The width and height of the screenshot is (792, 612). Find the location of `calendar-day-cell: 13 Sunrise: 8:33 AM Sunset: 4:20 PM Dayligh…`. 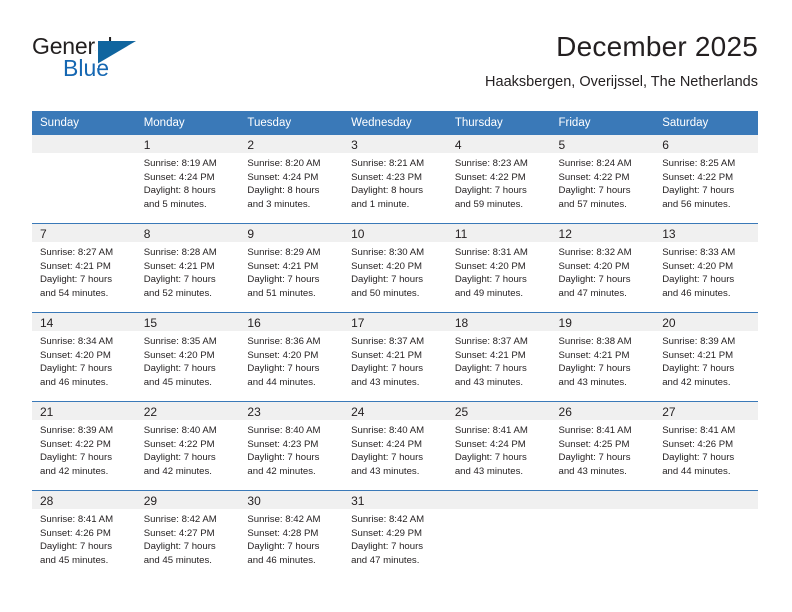

calendar-day-cell: 13 Sunrise: 8:33 AM Sunset: 4:20 PM Dayligh… is located at coordinates (706, 268).